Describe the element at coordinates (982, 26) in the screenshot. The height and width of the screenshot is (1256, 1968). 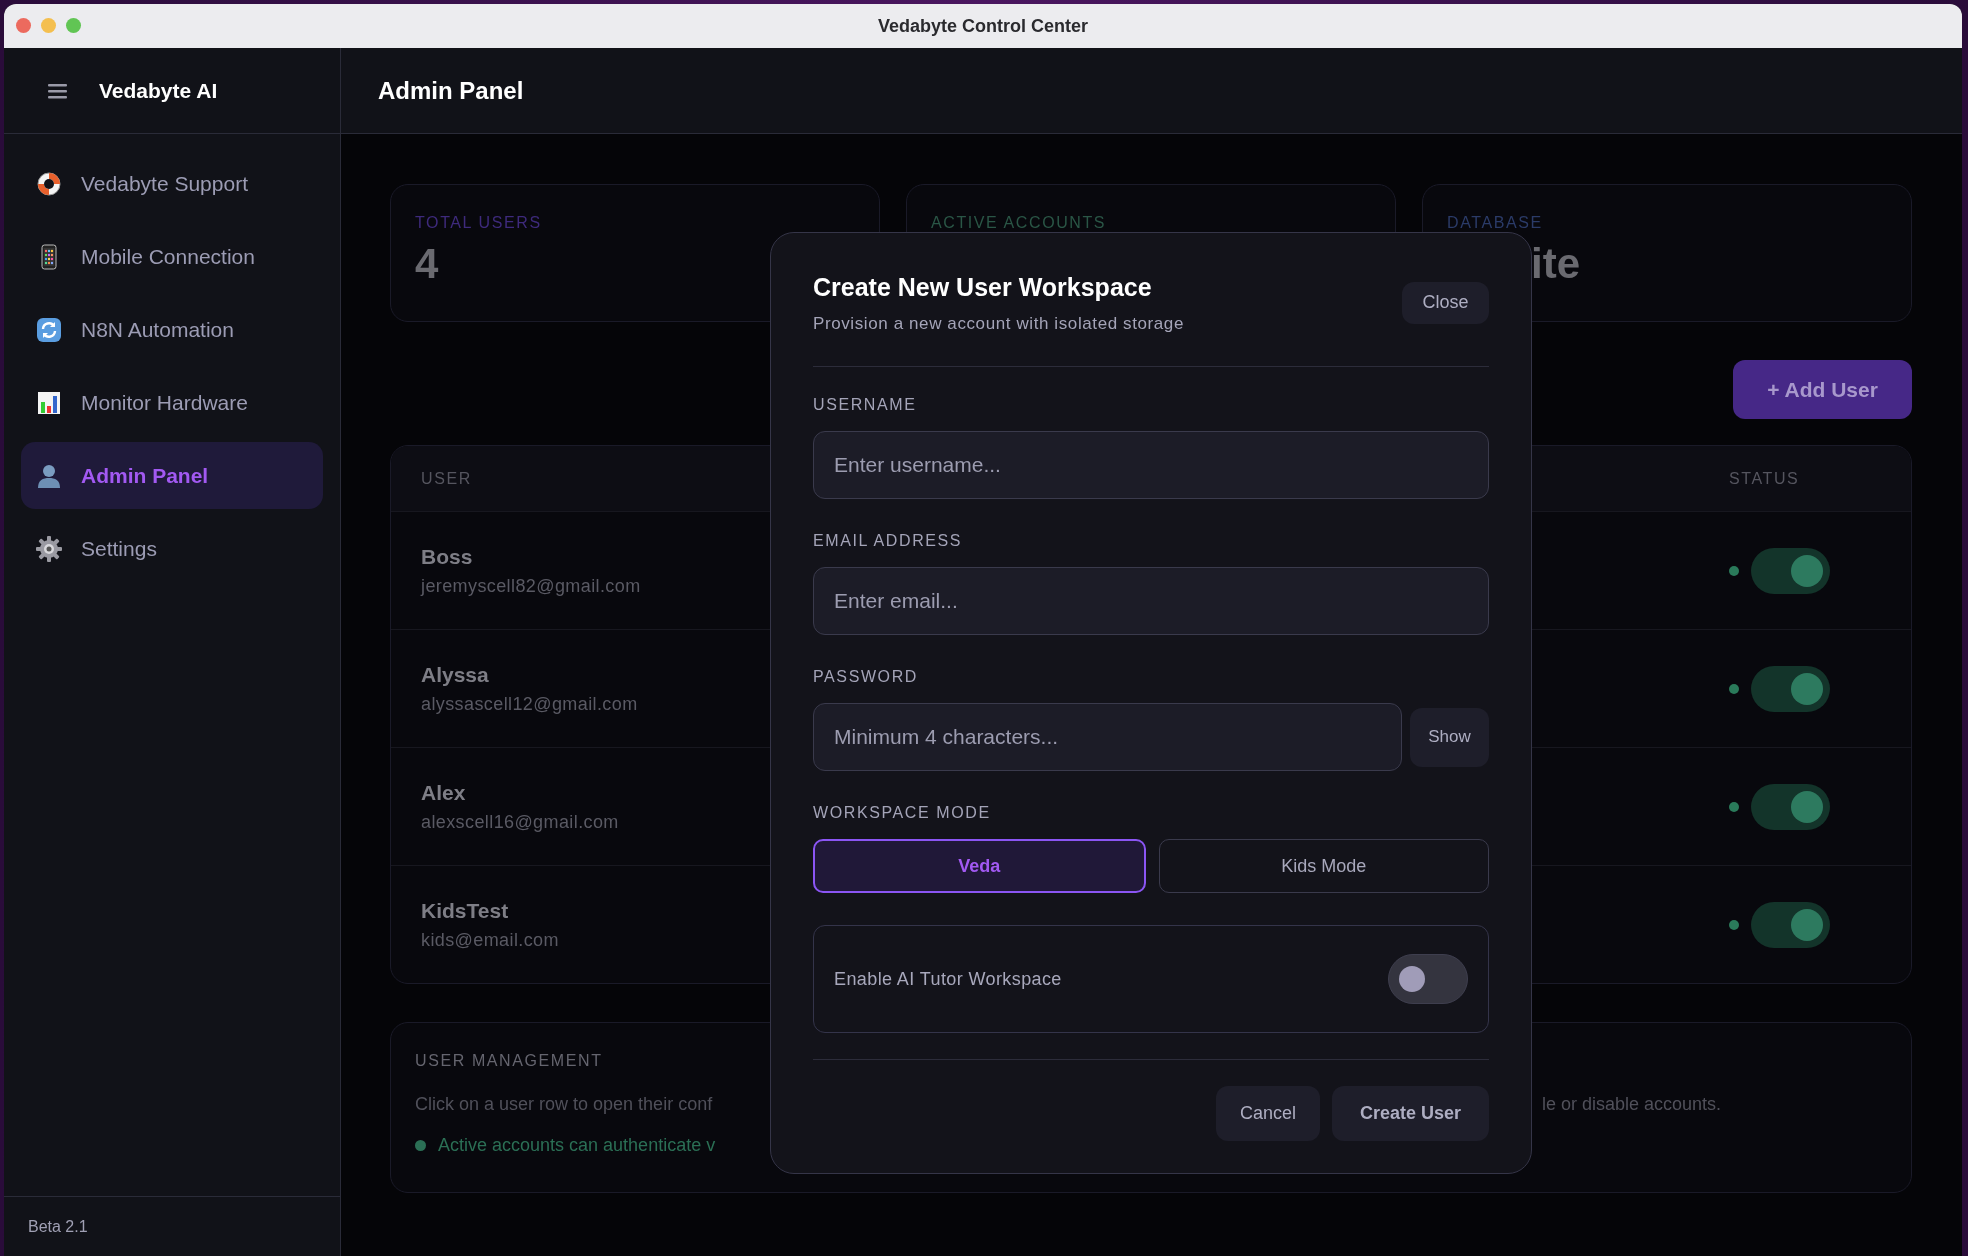
I see `window-title: Vedabyte Control Center` at that location.